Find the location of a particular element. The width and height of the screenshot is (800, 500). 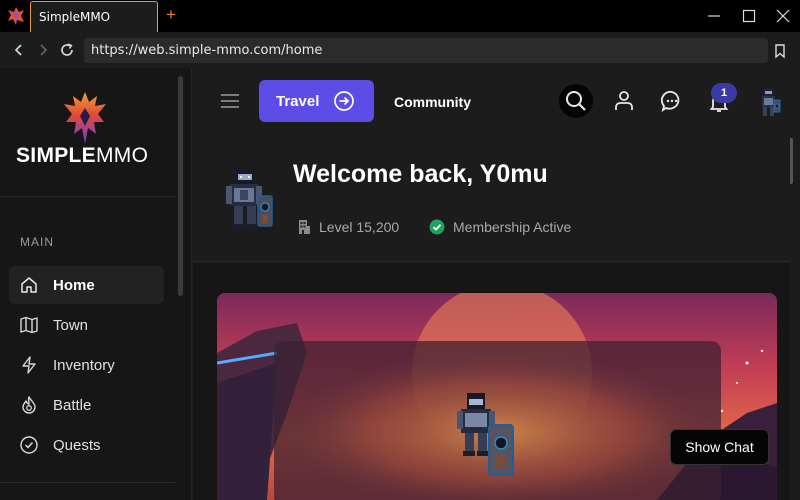

friends-icon is located at coordinates (624, 101).